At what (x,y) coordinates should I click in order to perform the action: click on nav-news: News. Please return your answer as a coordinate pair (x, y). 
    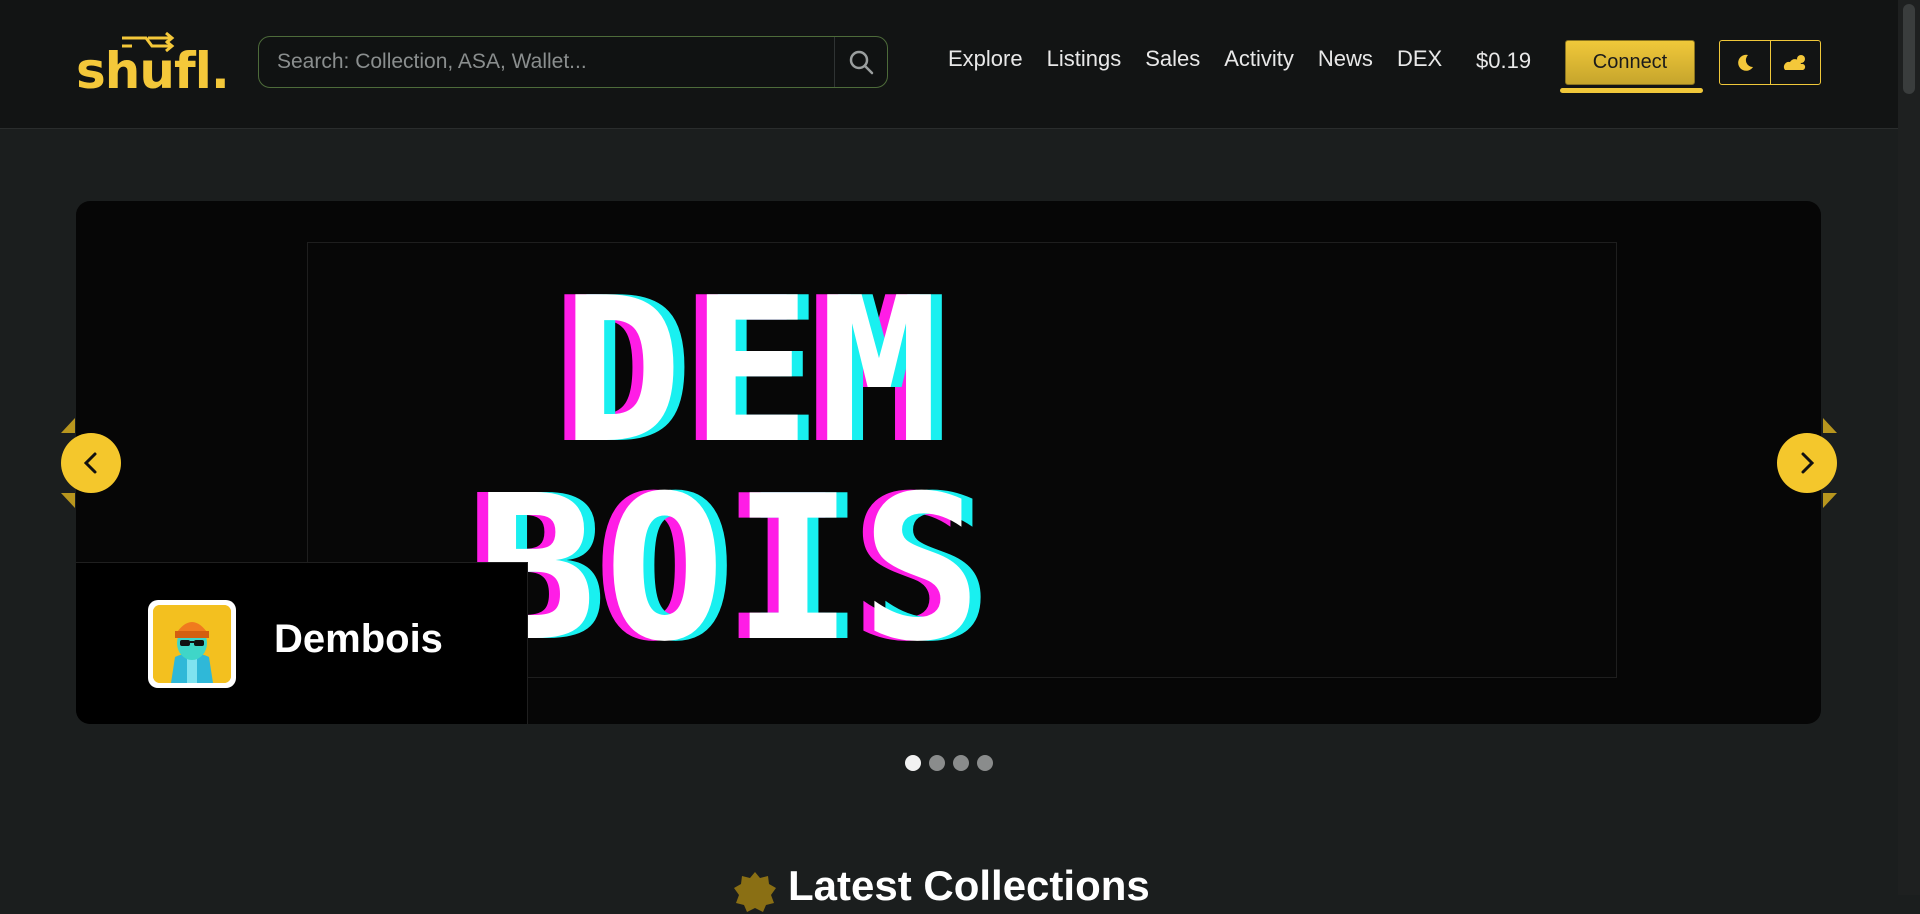
    Looking at the image, I should click on (1345, 59).